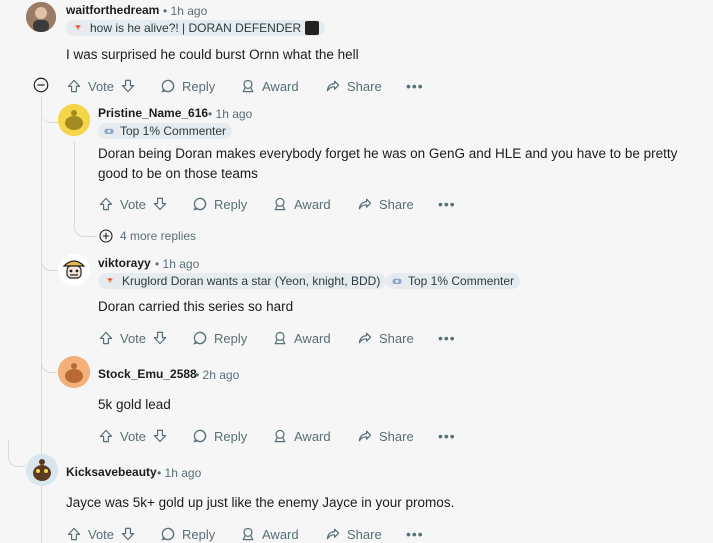 This screenshot has height=543, width=713. Describe the element at coordinates (106, 236) in the screenshot. I see `expand-replies-icon` at that location.